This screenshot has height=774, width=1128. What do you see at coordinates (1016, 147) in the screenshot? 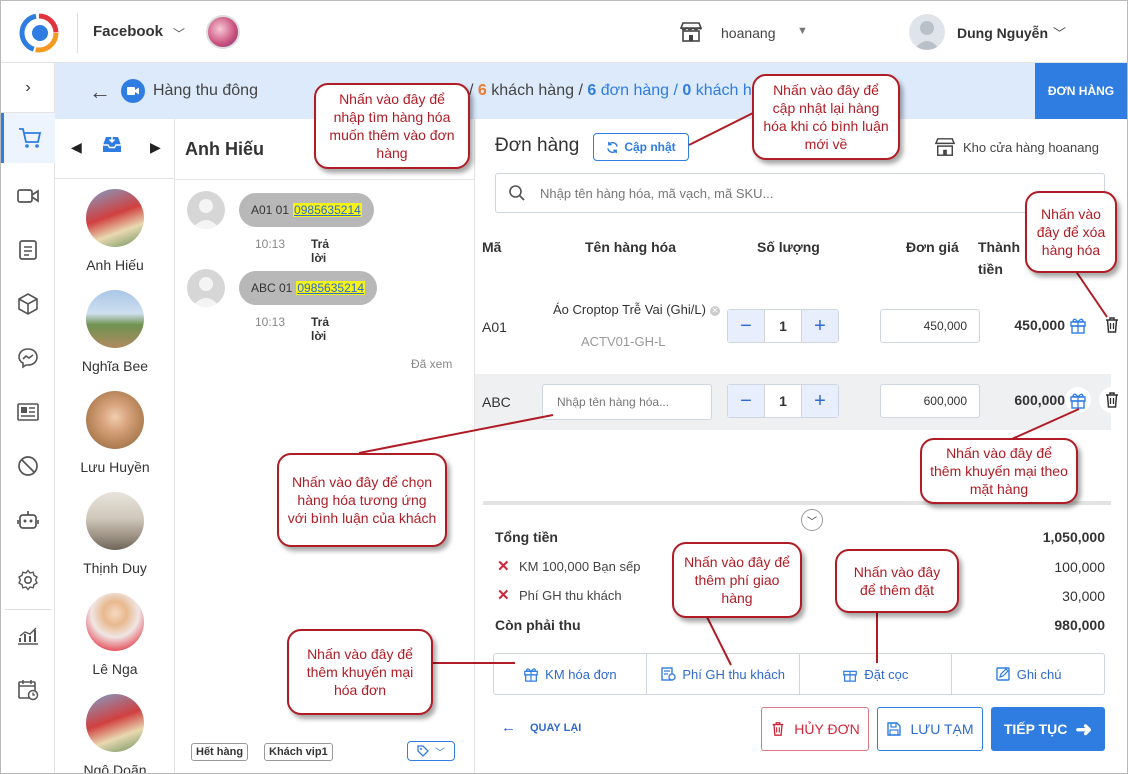
I see `warehouse-selector: Kho cửa hàng hoanang` at bounding box center [1016, 147].